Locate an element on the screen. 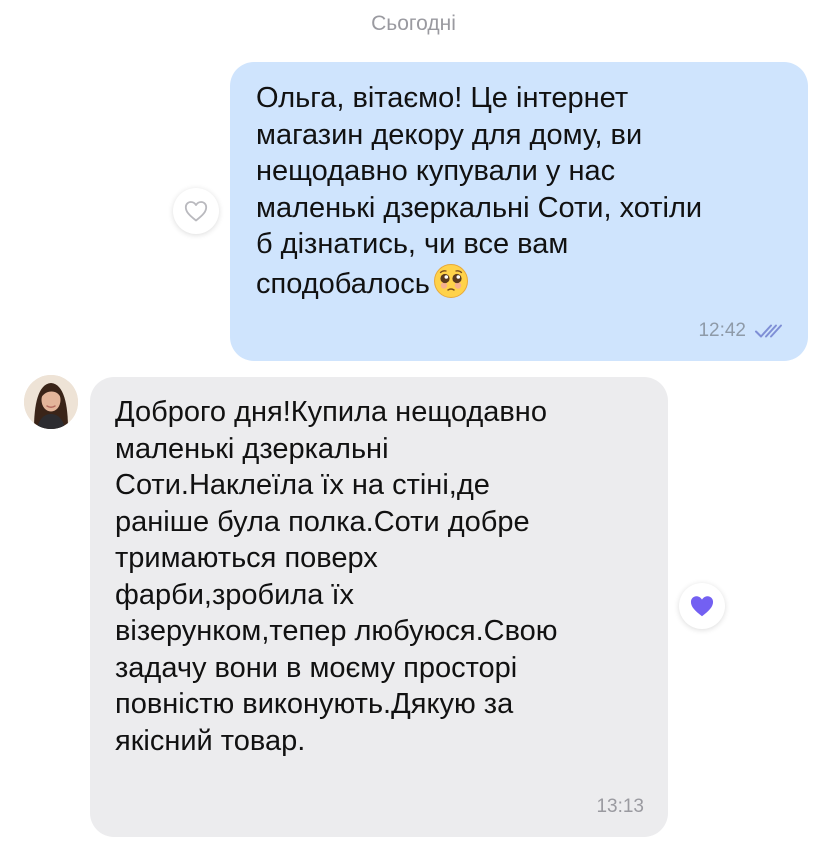 Image resolution: width=827 pixels, height=855 pixels. date-separator: Сьогодні is located at coordinates (413, 23).